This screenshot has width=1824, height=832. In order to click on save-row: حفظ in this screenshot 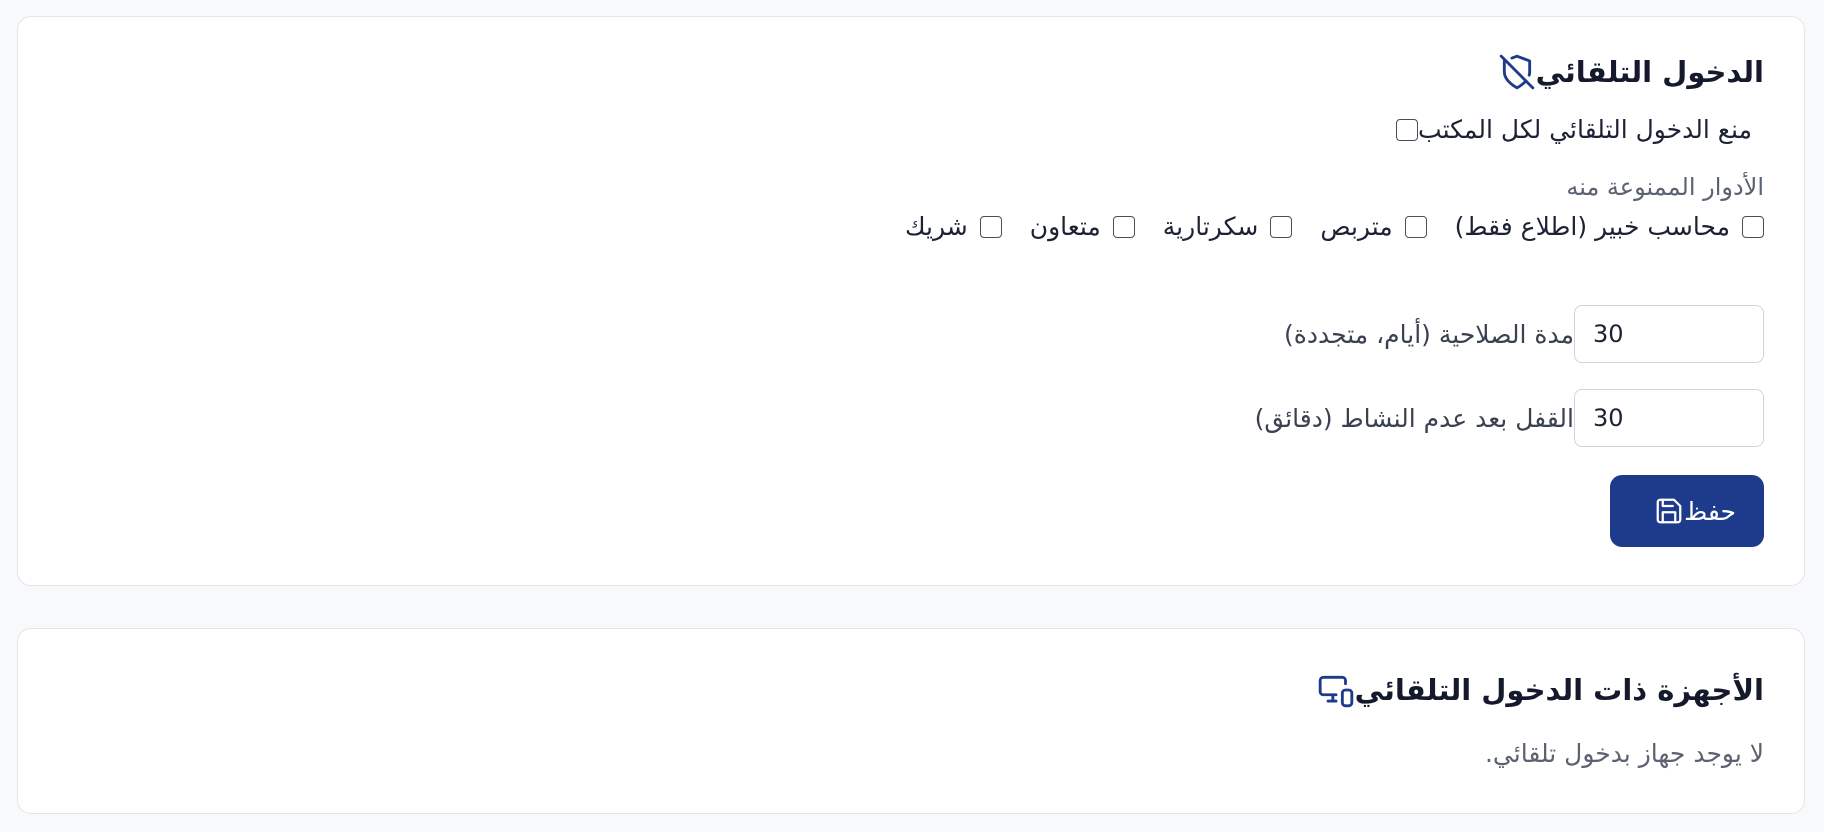, I will do `click(1687, 511)`.